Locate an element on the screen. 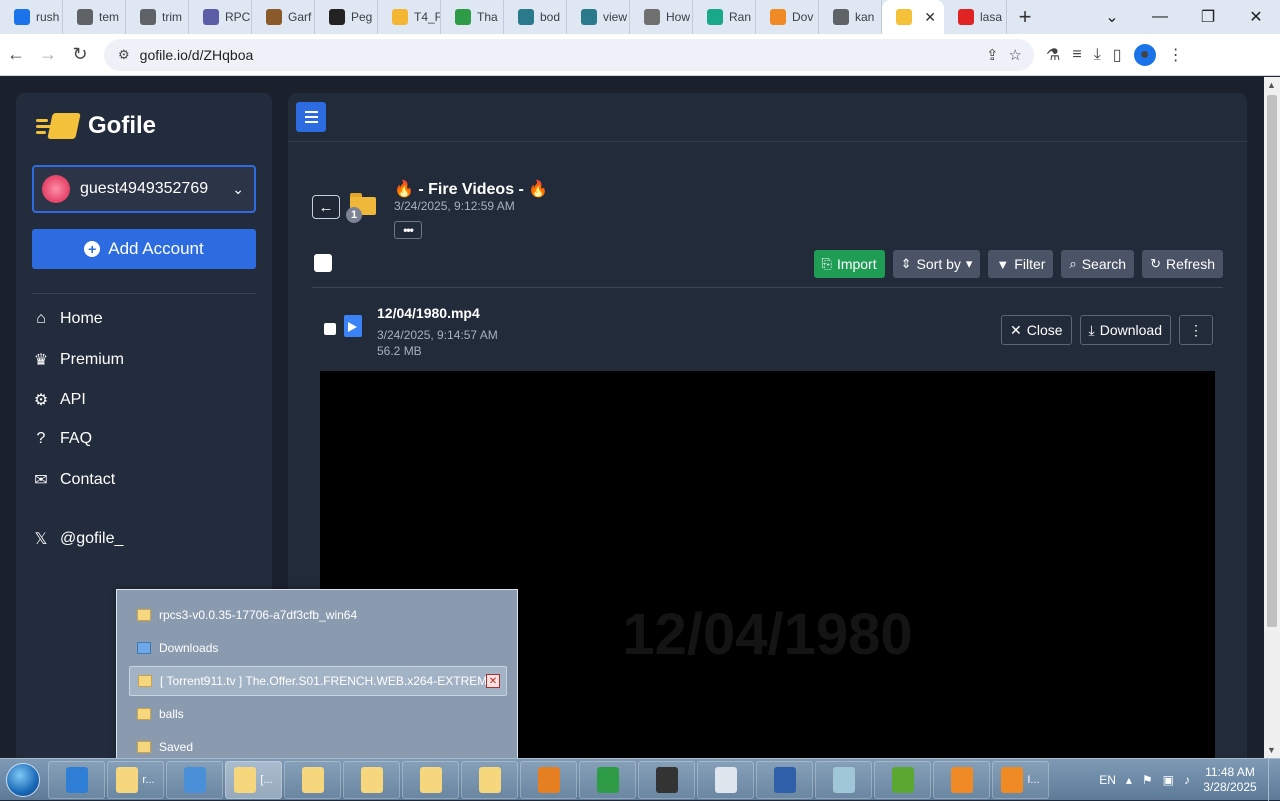  clock: 11:48 AM 3/28/2025 is located at coordinates (1230, 780).